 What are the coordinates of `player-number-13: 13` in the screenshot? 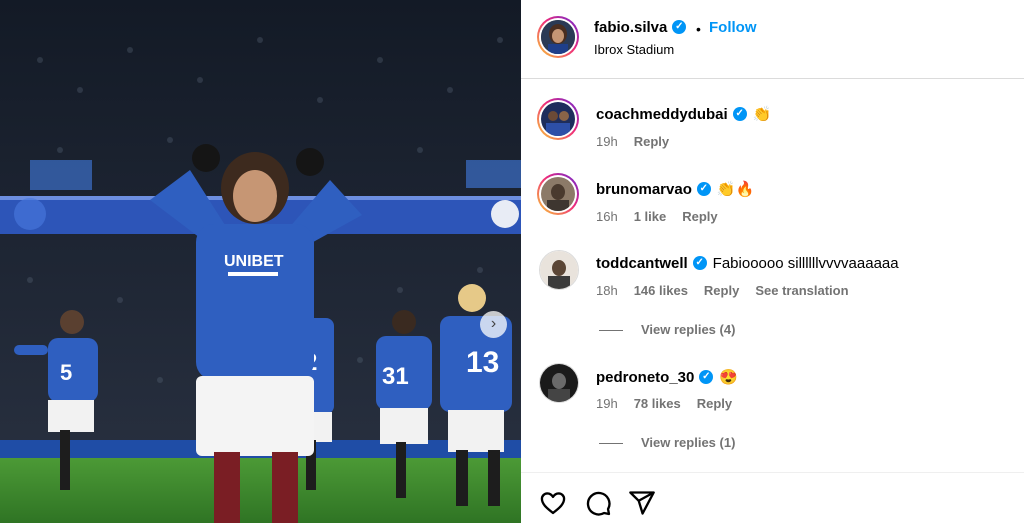 It's located at (482, 362).